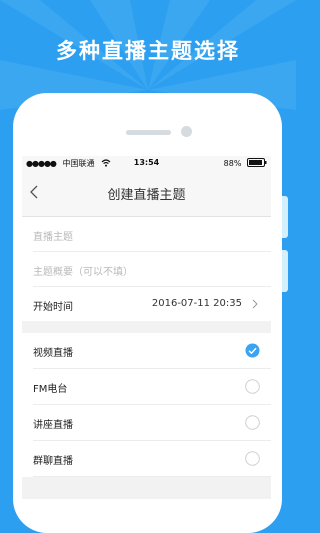  I want to click on battery-icon, so click(257, 162).